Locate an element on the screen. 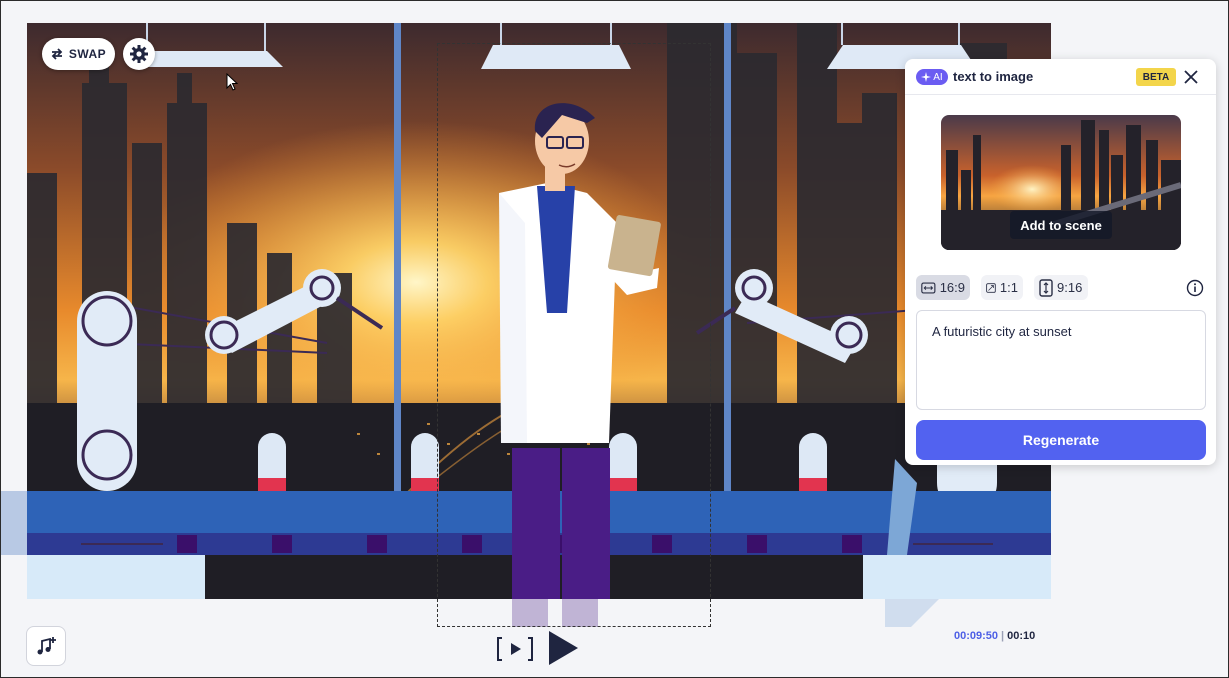 The image size is (1229, 678). ai-badge-label: AI is located at coordinates (938, 77).